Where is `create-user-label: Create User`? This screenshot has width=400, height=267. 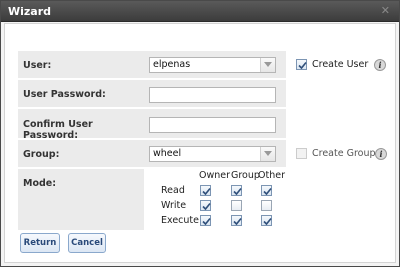 create-user-label: Create User is located at coordinates (340, 64).